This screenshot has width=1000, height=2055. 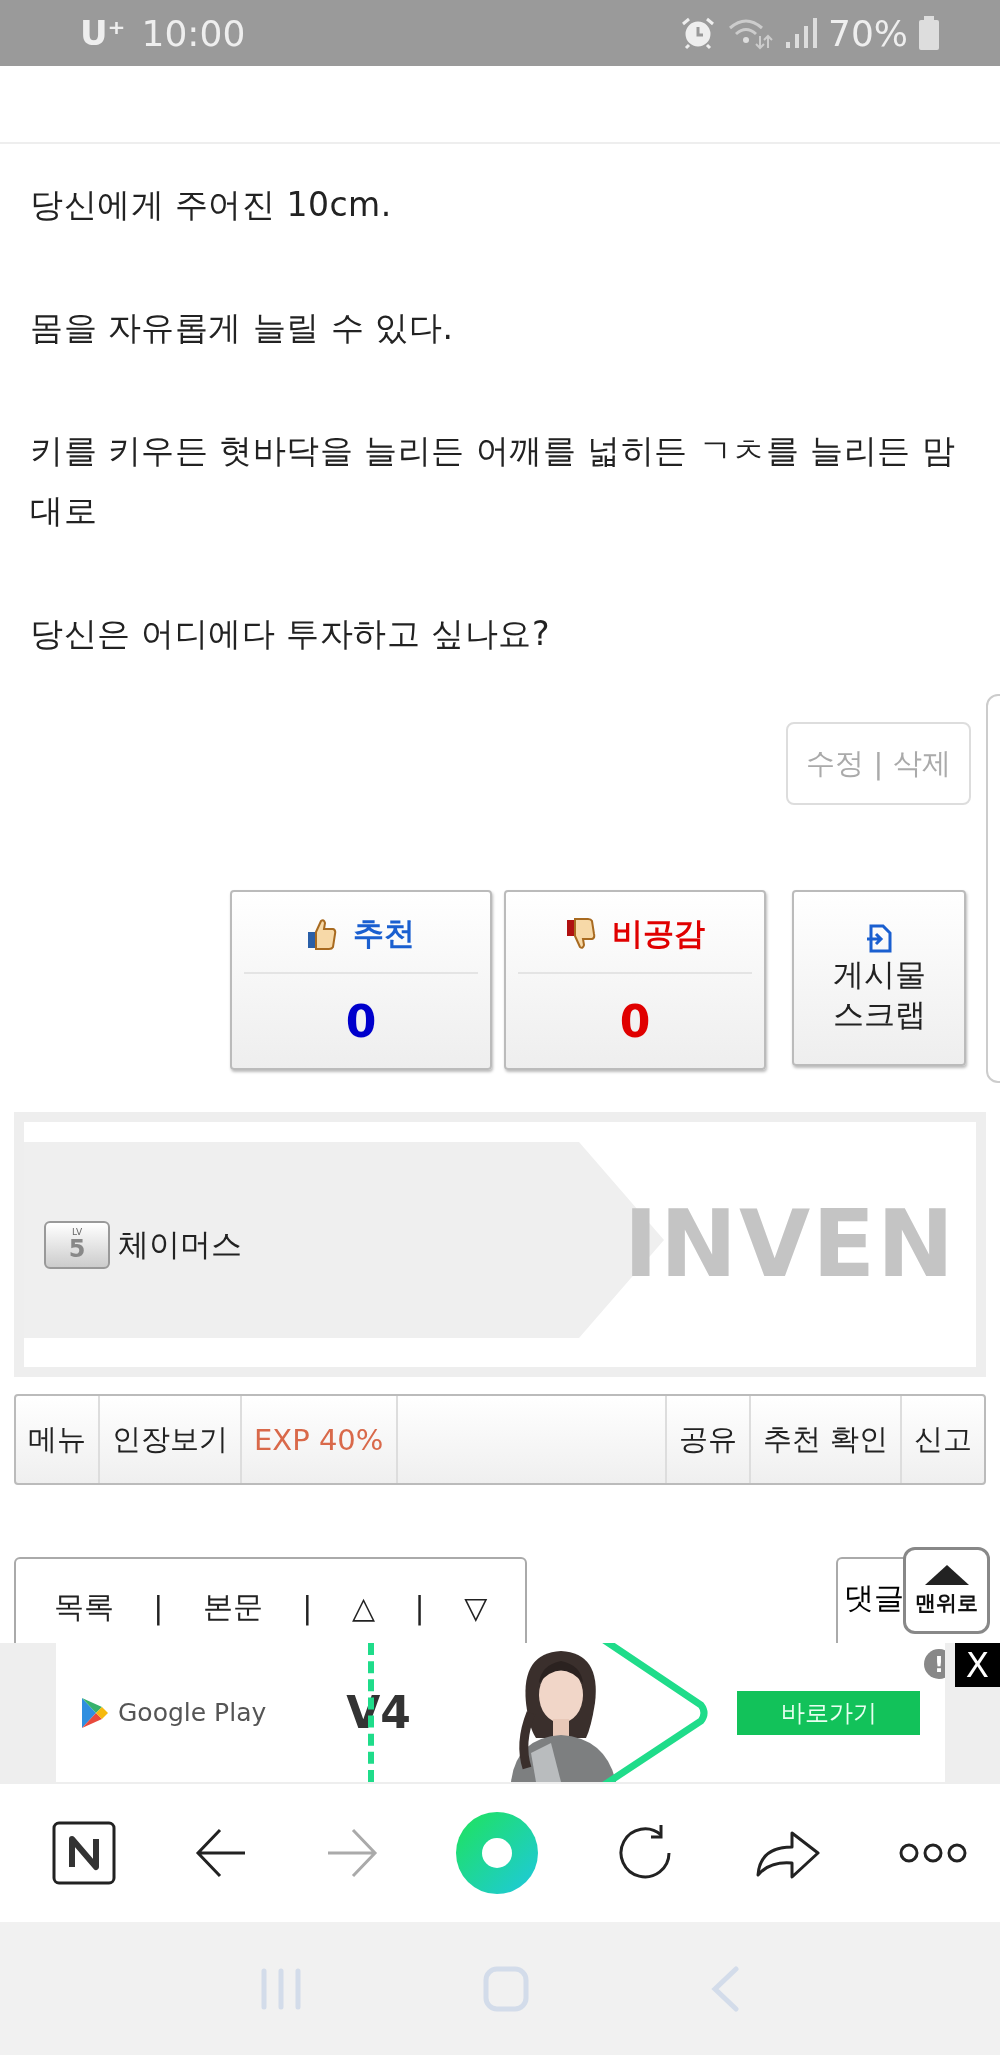 I want to click on menu-link: 인장보기, so click(x=169, y=1439).